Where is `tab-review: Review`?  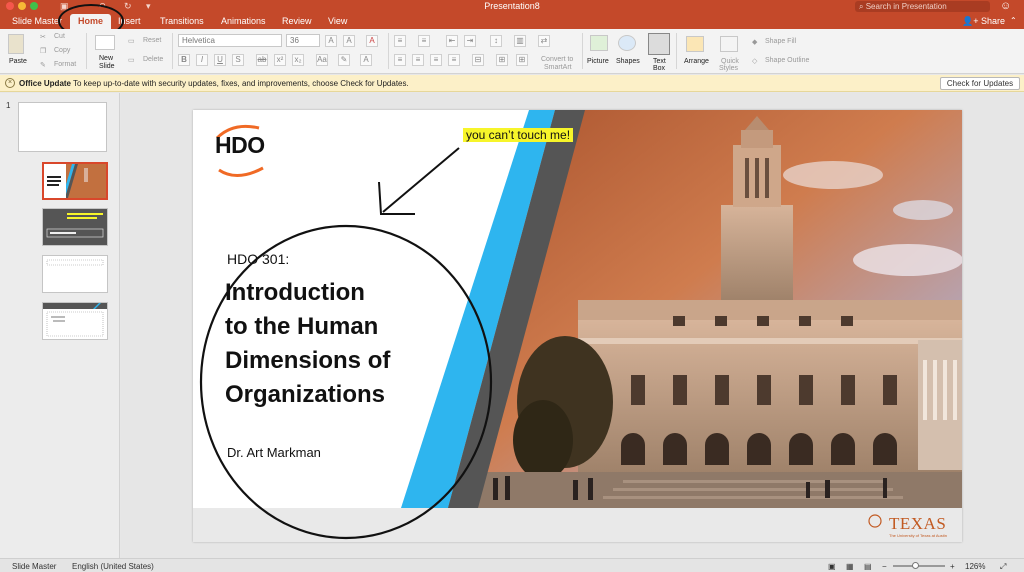 tab-review: Review is located at coordinates (297, 21).